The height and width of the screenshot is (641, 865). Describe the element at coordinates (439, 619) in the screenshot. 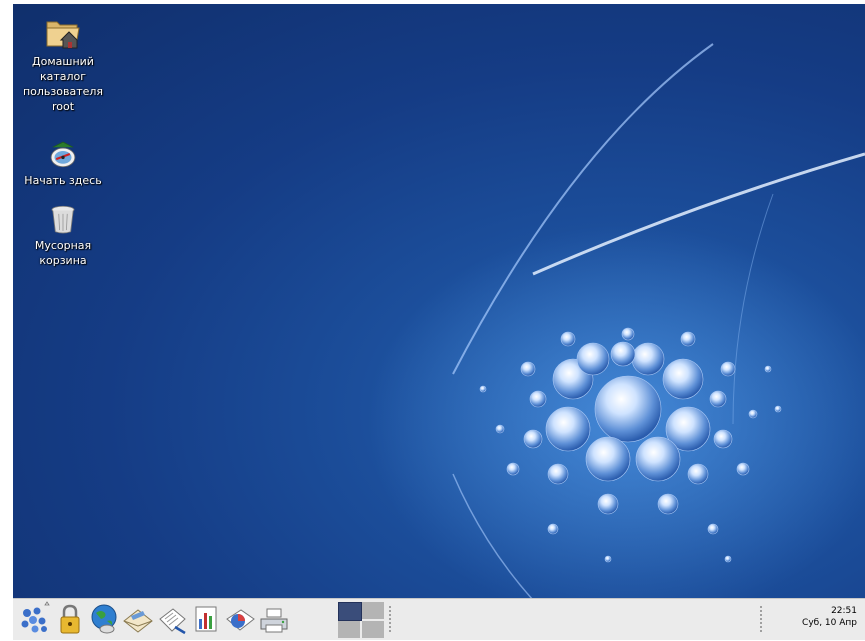

I see `bottom-panel: 22:51 Суб, 10 Апр` at that location.